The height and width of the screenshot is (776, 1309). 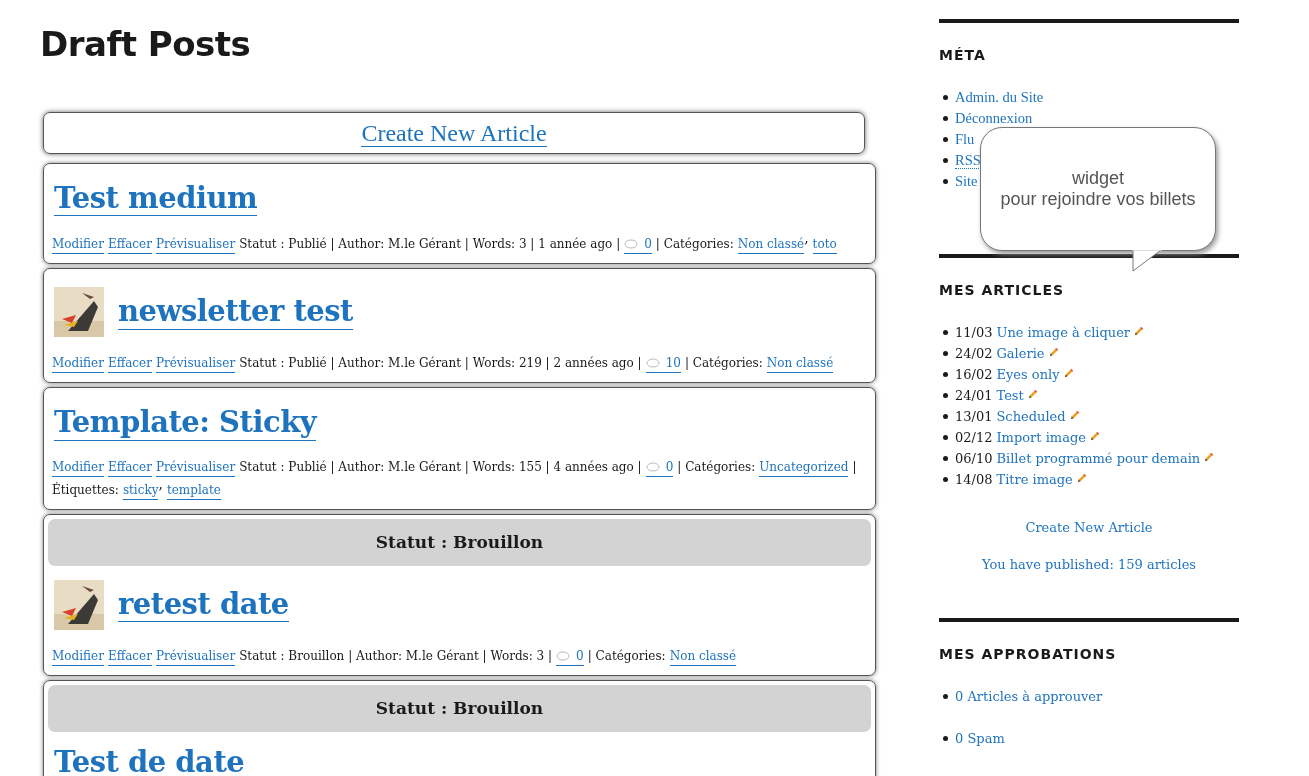 What do you see at coordinates (824, 245) in the screenshot?
I see `meta-link: toto` at bounding box center [824, 245].